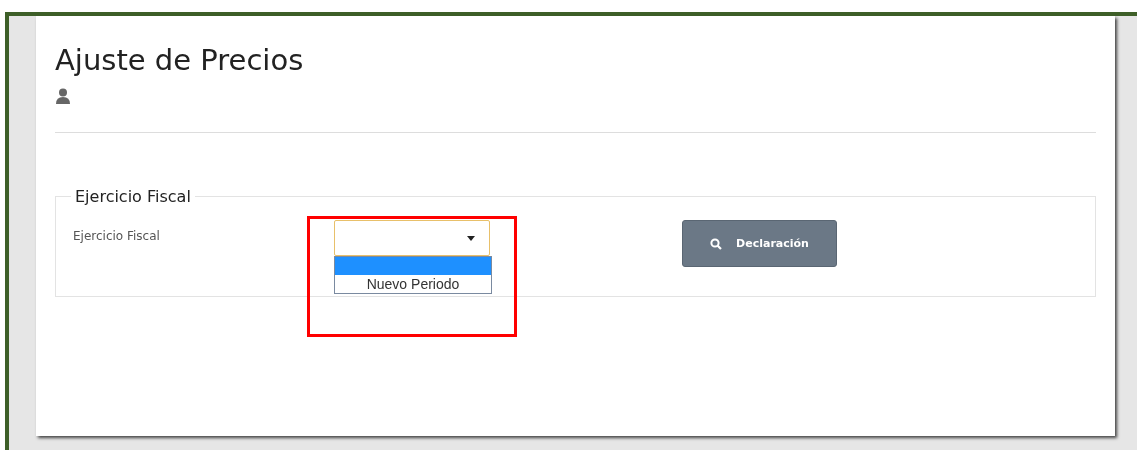 The width and height of the screenshot is (1137, 450). Describe the element at coordinates (471, 238) in the screenshot. I see `caret-icon` at that location.